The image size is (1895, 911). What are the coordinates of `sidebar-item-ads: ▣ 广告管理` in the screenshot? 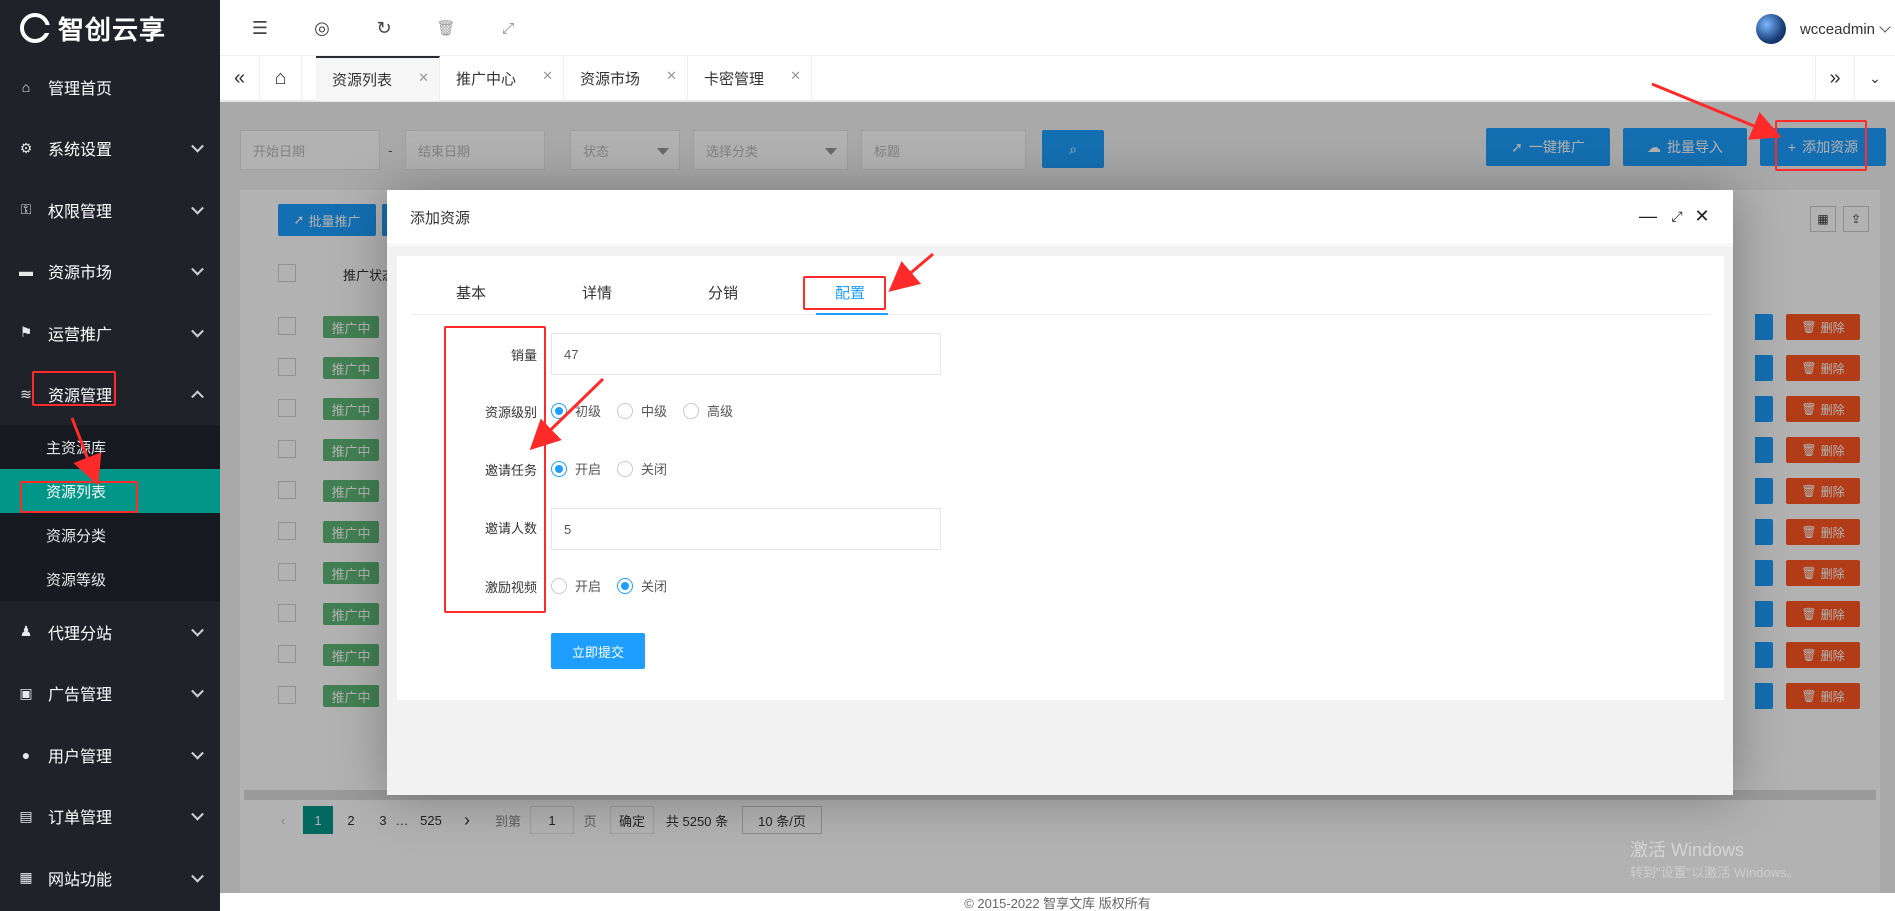 It's located at (110, 694).